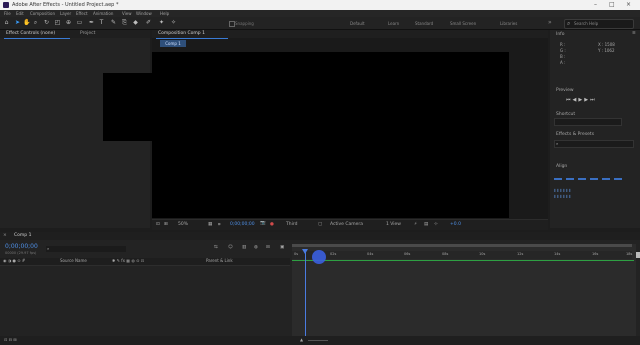 The image size is (640, 345). What do you see at coordinates (65, 13) in the screenshot?
I see `menu-layer: Layer` at bounding box center [65, 13].